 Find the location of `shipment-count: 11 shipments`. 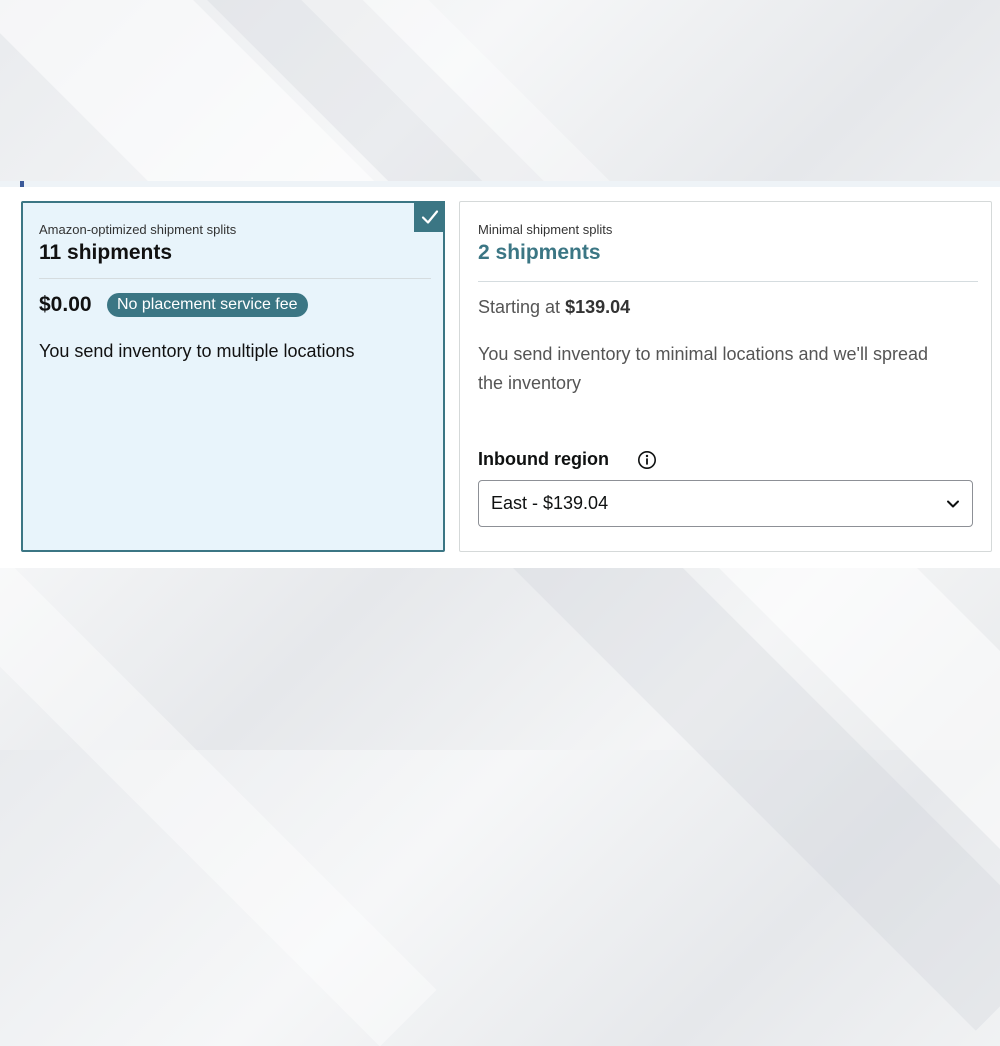

shipment-count: 11 shipments is located at coordinates (106, 252).